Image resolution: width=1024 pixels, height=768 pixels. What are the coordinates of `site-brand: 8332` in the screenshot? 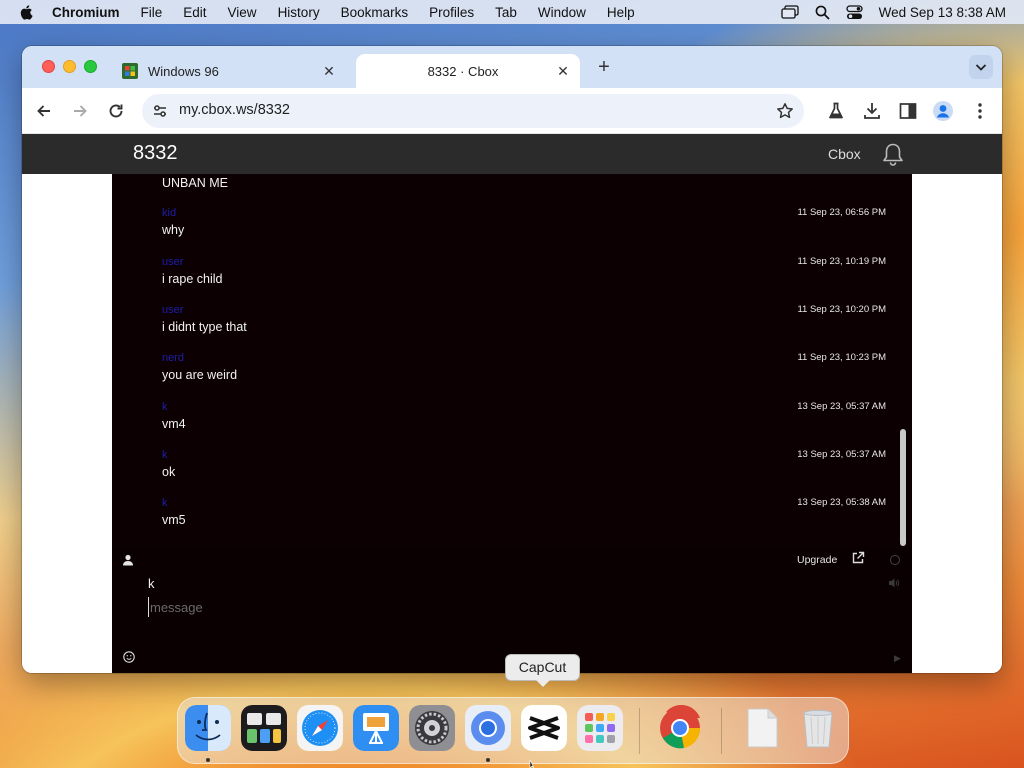 It's located at (155, 153).